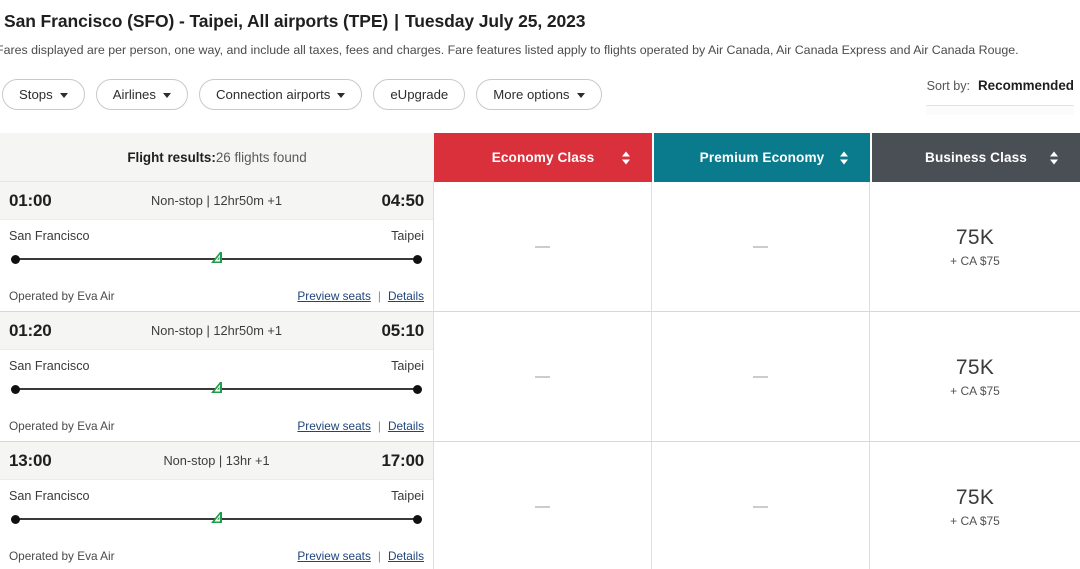 Image resolution: width=1080 pixels, height=569 pixels. Describe the element at coordinates (216, 491) in the screenshot. I see `city-labels: San Francisco Taipei` at that location.